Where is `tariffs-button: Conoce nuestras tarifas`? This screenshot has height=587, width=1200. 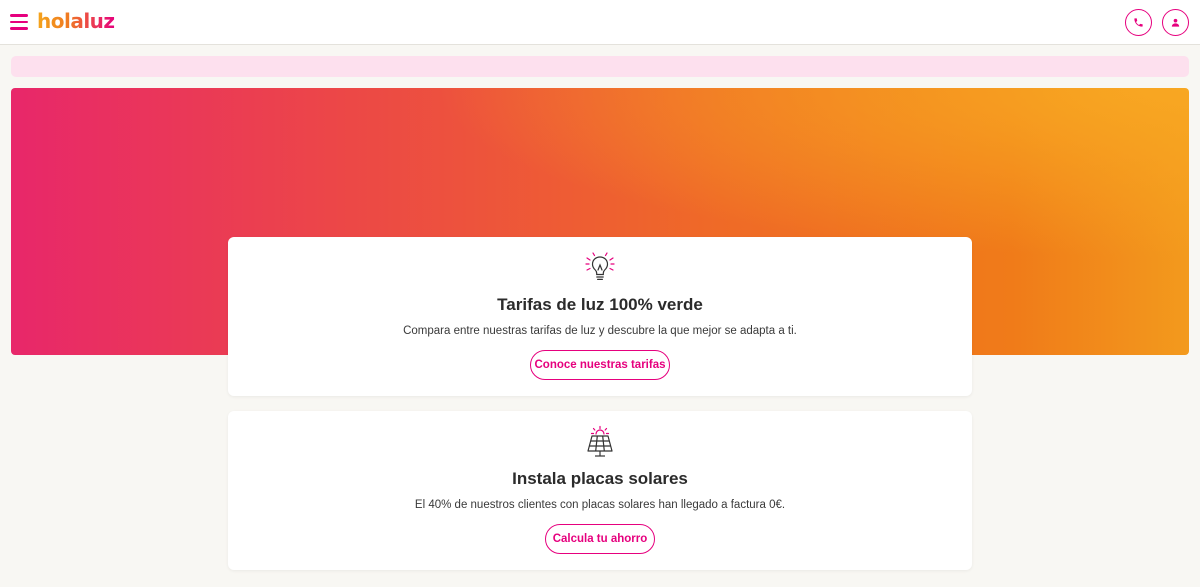 tariffs-button: Conoce nuestras tarifas is located at coordinates (600, 365).